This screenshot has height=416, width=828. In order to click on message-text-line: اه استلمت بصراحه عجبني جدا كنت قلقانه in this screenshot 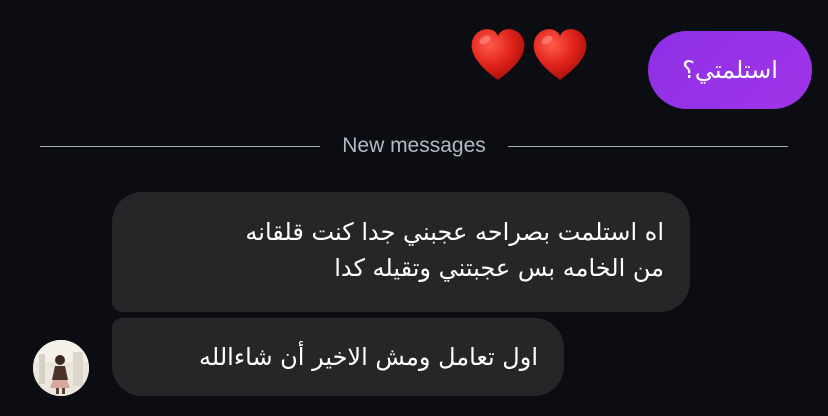, I will do `click(454, 232)`.